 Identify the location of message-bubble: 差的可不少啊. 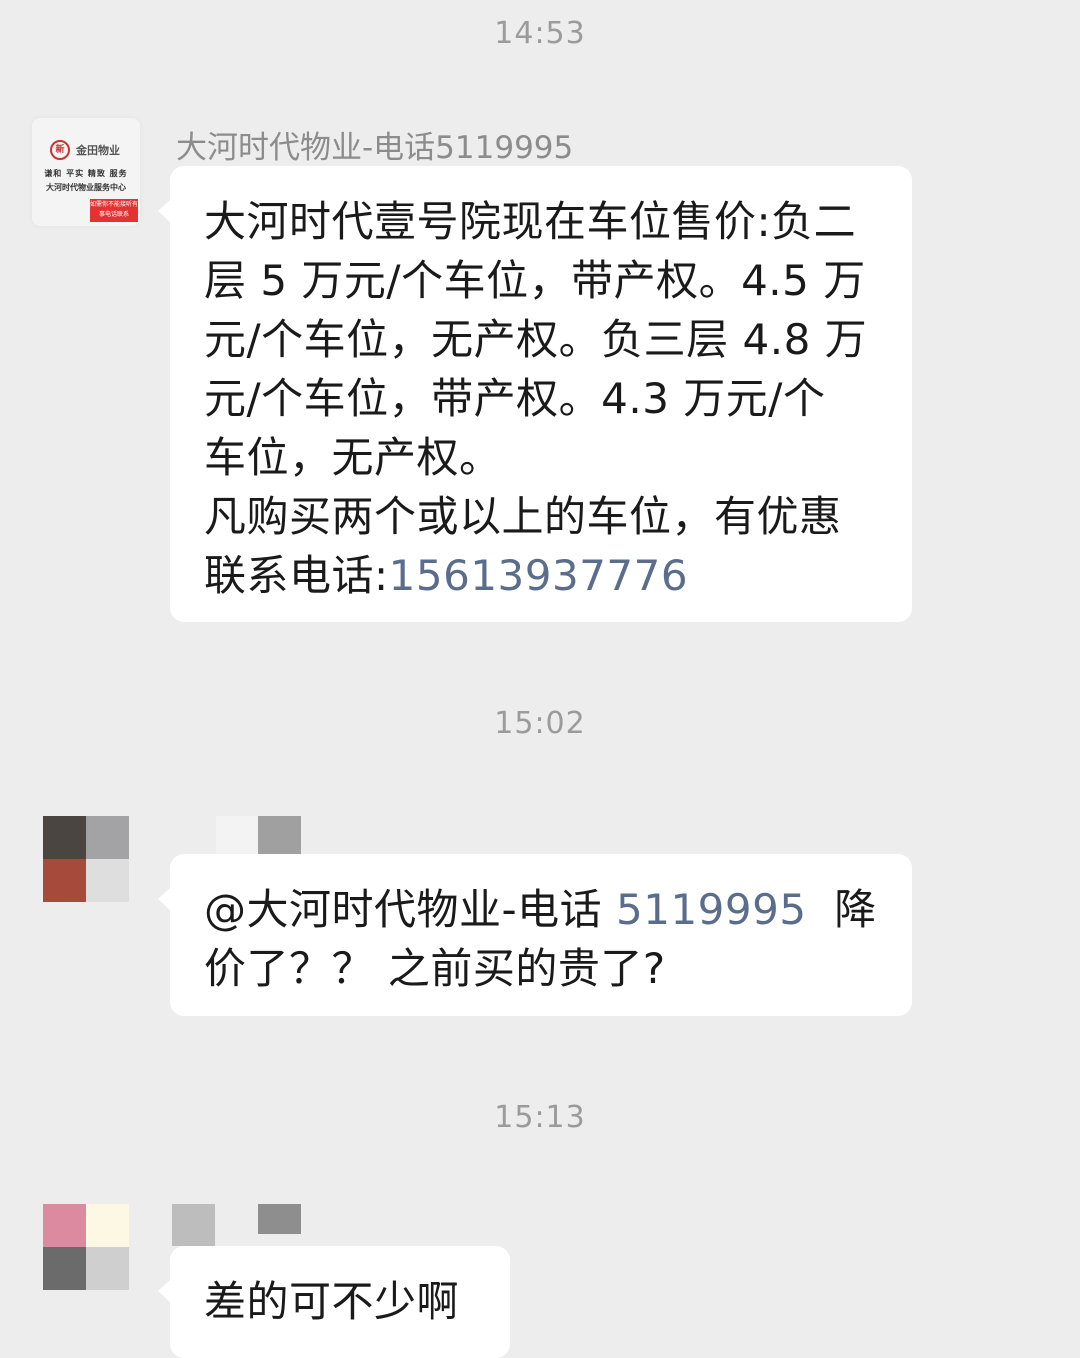
(334, 1302).